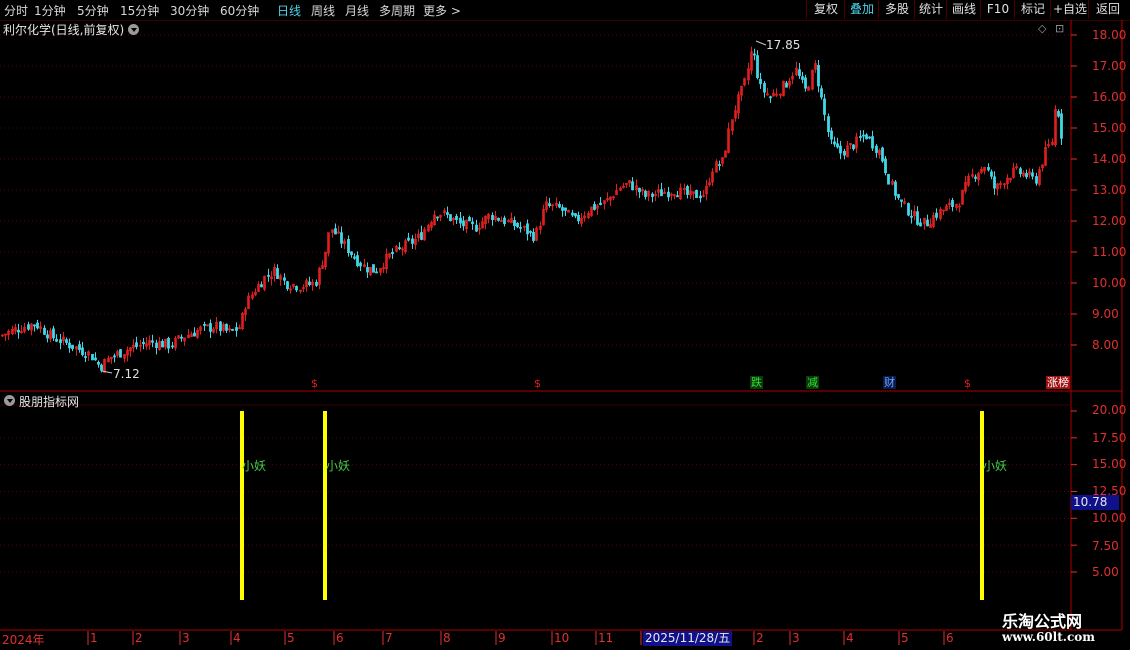 The width and height of the screenshot is (1130, 650). Describe the element at coordinates (1109, 283) in the screenshot. I see `price-label: 10.00` at that location.